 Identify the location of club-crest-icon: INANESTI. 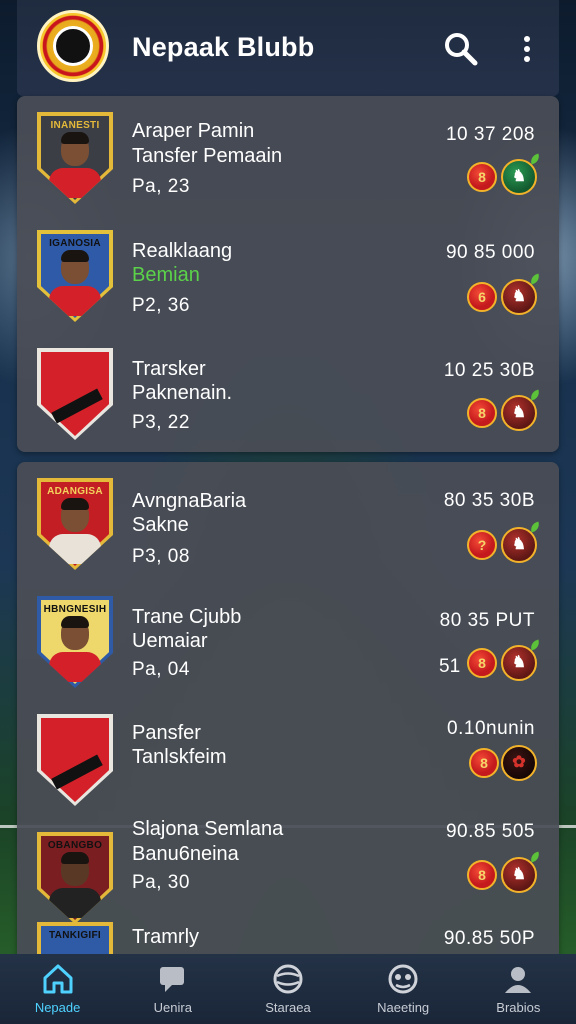
(75, 158).